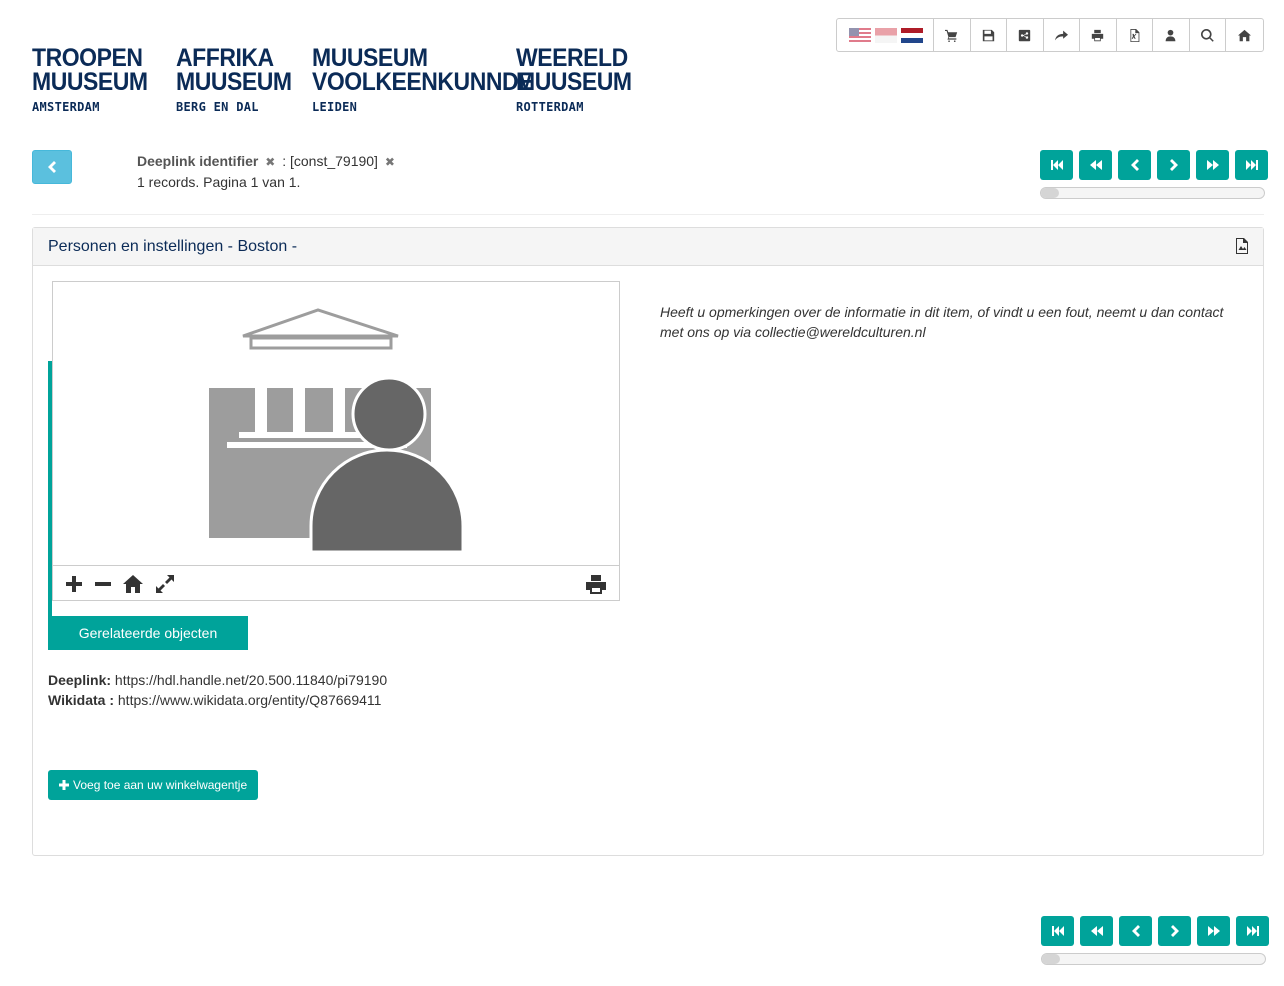 The height and width of the screenshot is (986, 1284). I want to click on nl-flag-icon, so click(912, 35).